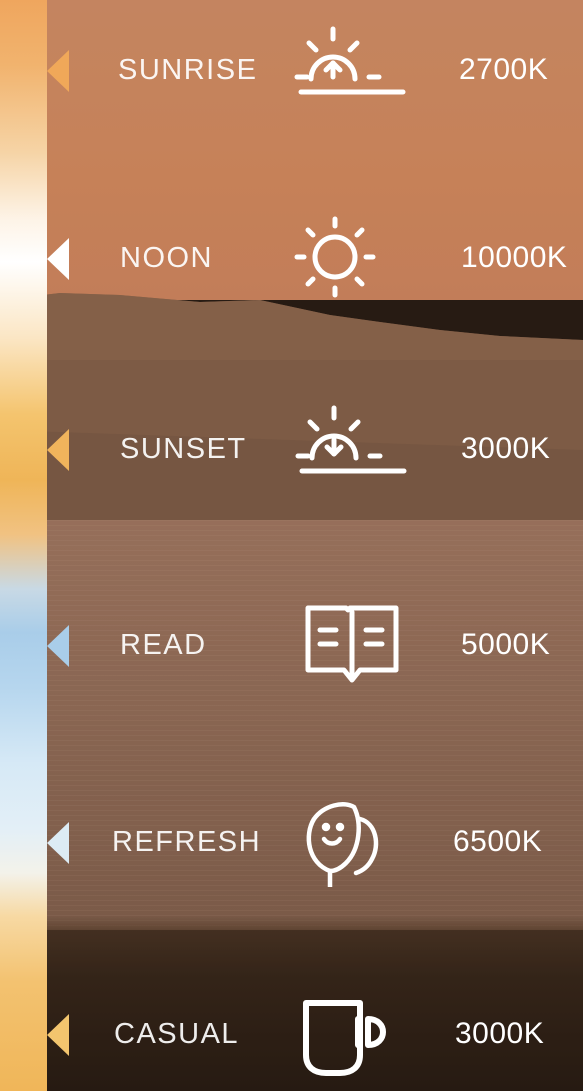  Describe the element at coordinates (188, 70) in the screenshot. I see `mode-label-sunrise: SUNRISE` at that location.